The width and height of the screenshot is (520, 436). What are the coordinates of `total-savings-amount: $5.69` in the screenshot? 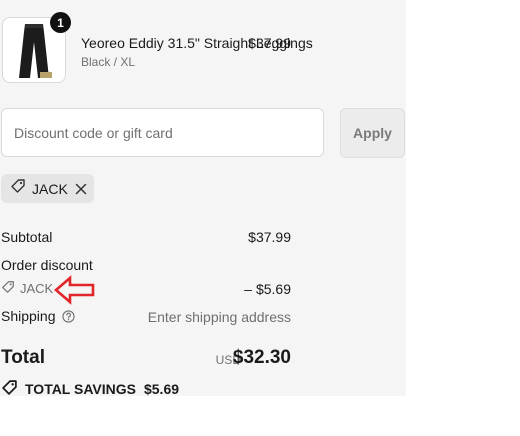 It's located at (161, 389).